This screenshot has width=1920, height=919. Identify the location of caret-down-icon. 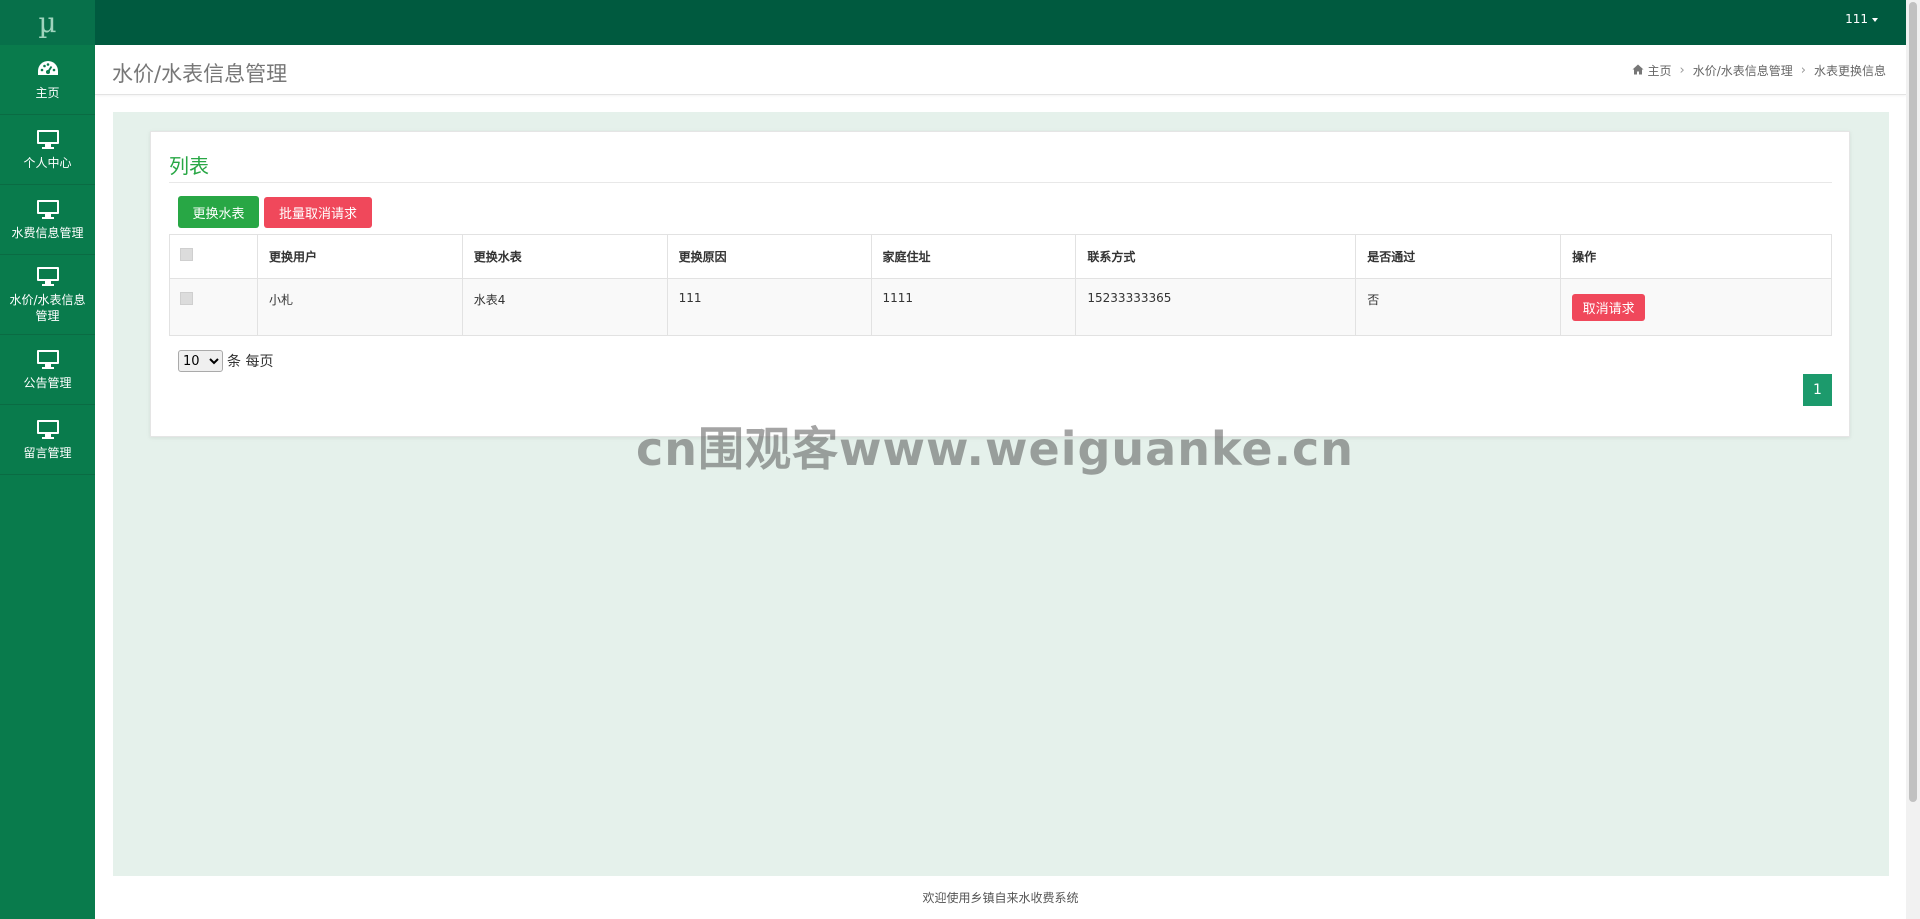
(1875, 19).